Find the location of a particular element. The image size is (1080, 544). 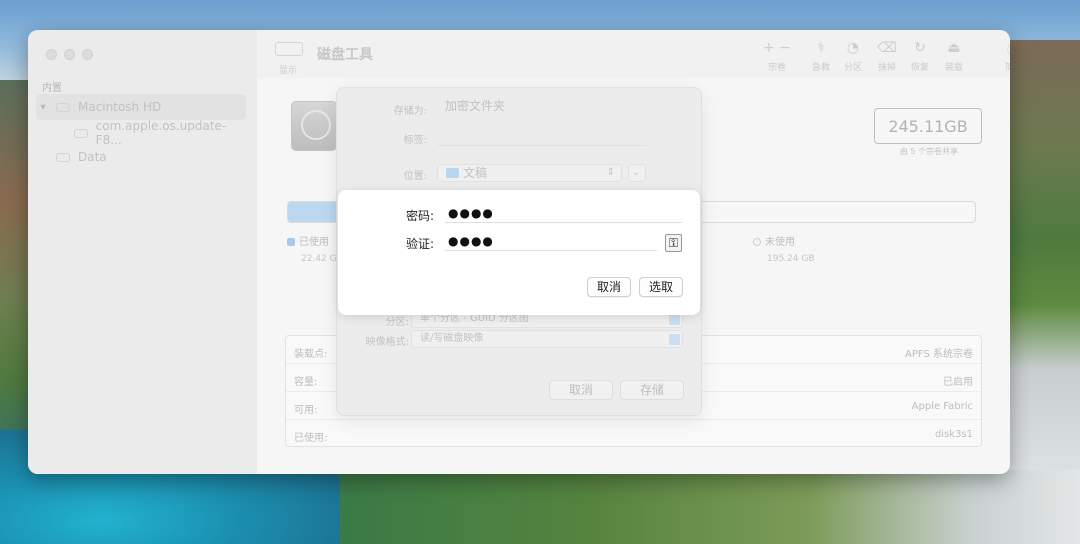

free-value: 195.24 GB is located at coordinates (791, 259).